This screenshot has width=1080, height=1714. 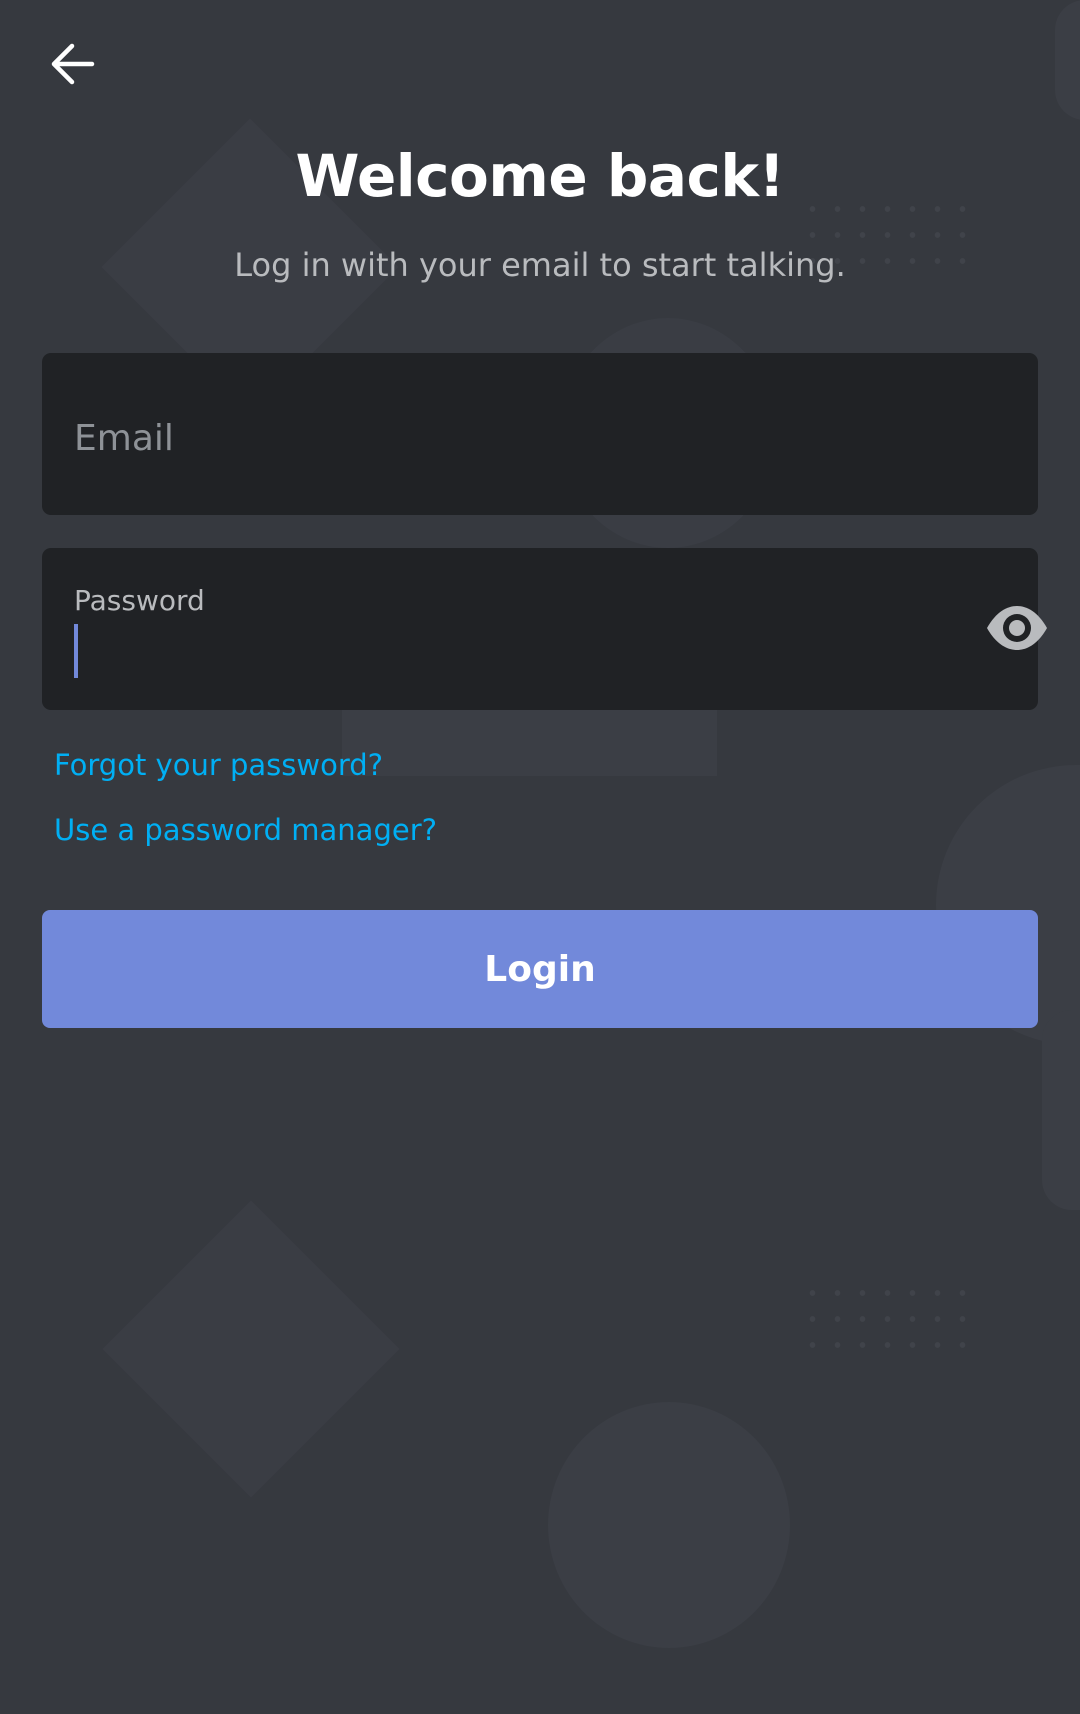 What do you see at coordinates (540, 265) in the screenshot?
I see `page-subtitle: Log in with your email to start talking.` at bounding box center [540, 265].